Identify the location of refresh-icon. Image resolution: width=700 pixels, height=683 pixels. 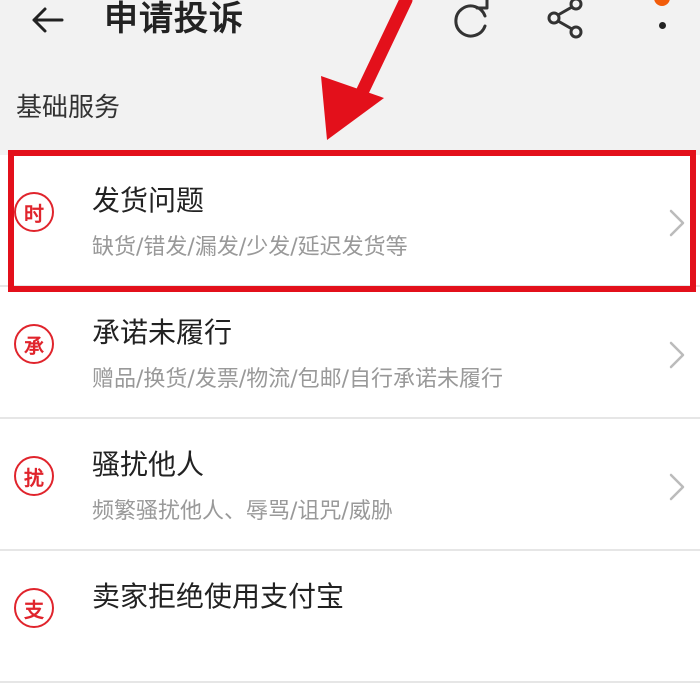
(471, 19).